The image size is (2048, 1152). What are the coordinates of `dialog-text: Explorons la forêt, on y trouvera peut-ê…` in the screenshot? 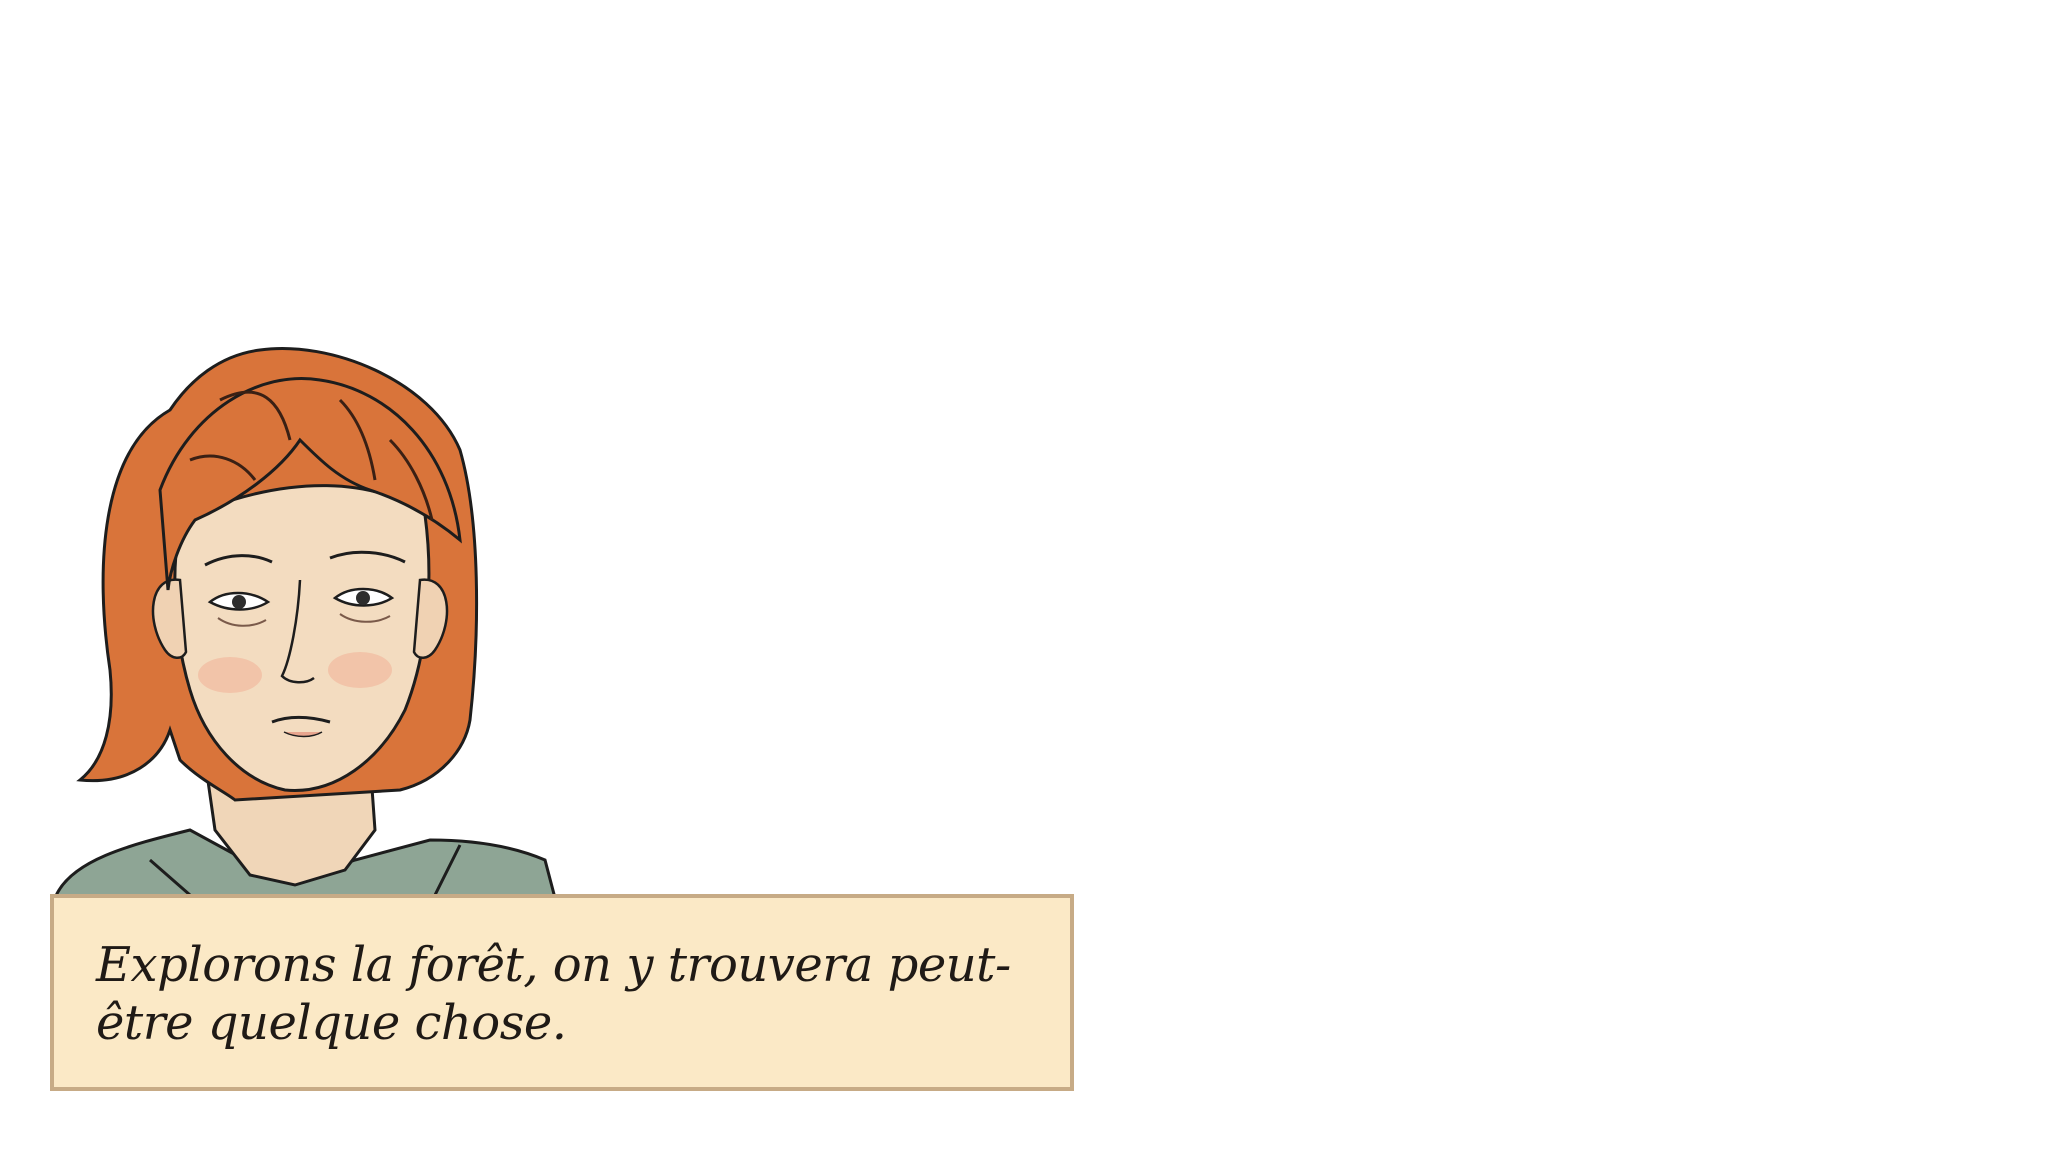 It's located at (553, 994).